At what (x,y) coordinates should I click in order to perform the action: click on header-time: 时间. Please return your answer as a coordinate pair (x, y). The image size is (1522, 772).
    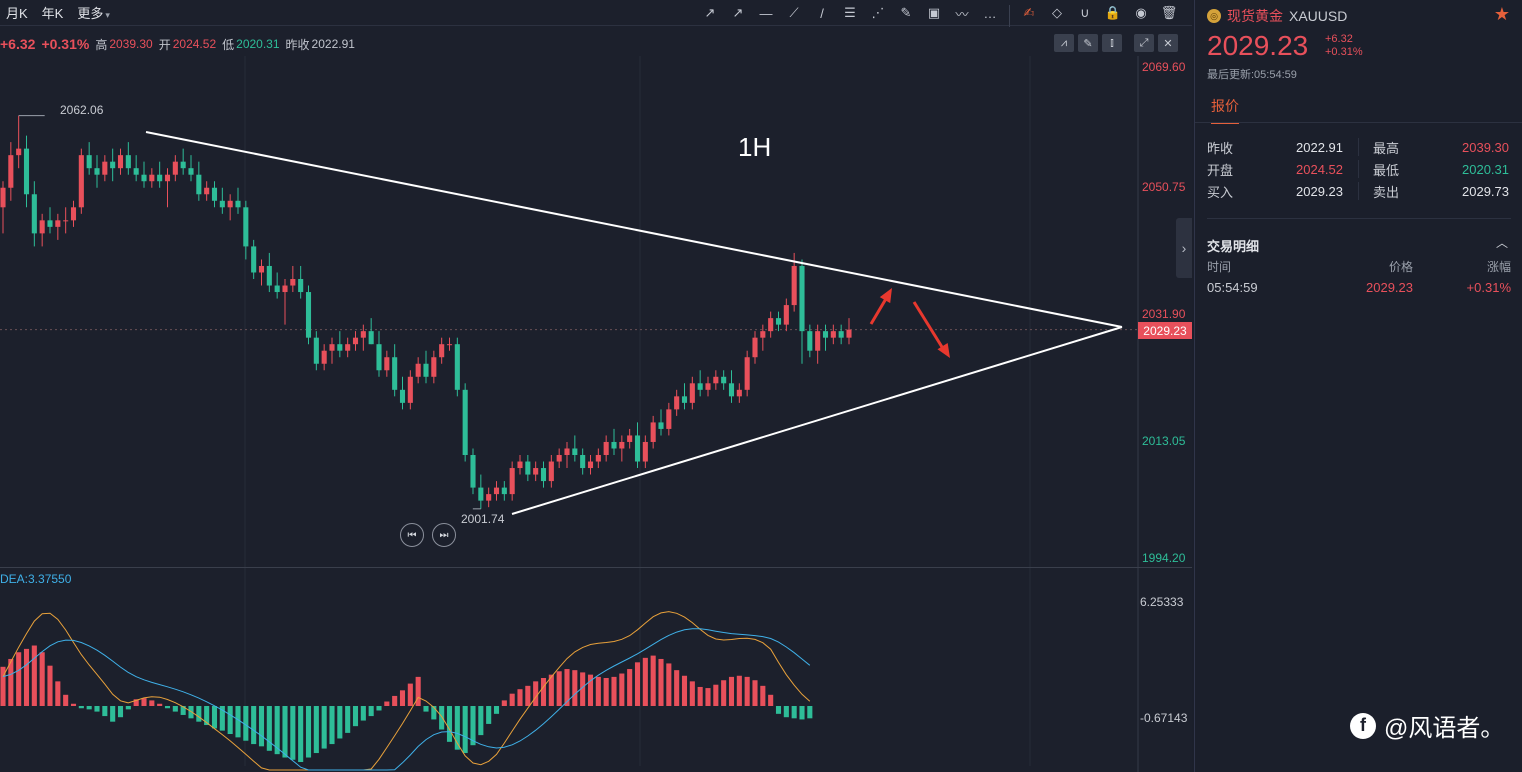
    Looking at the image, I should click on (1219, 267).